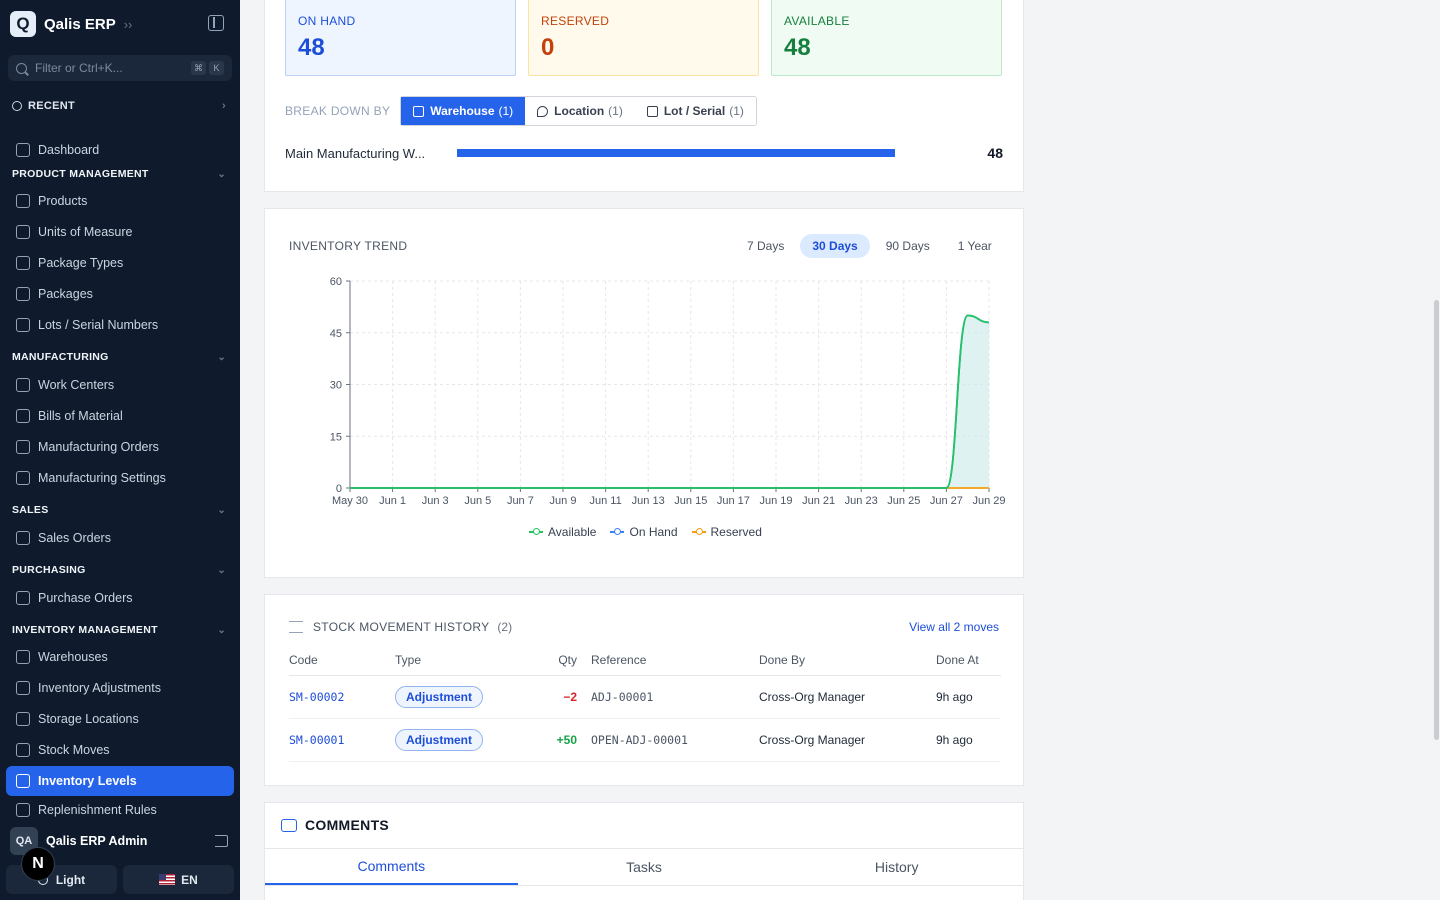  What do you see at coordinates (342, 740) in the screenshot?
I see `move-code-link: SM-00001` at bounding box center [342, 740].